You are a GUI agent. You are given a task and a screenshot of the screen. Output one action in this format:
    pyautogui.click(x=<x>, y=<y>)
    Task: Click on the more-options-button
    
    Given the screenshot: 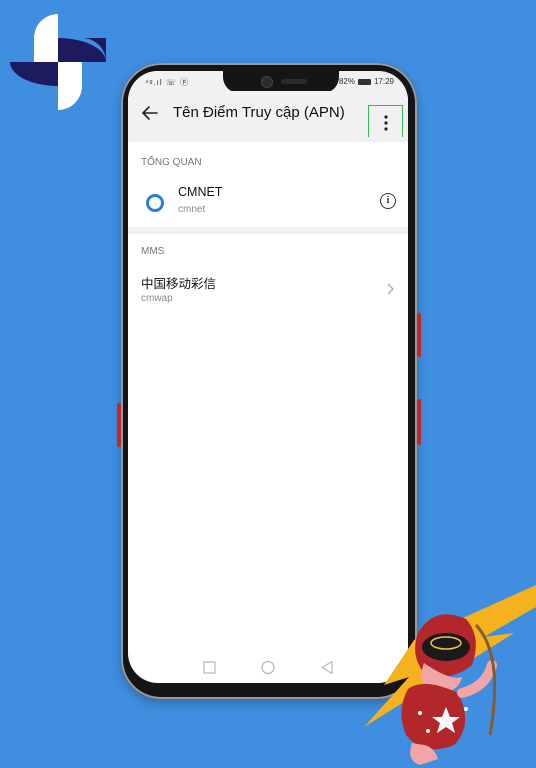 What is the action you would take?
    pyautogui.click(x=385, y=123)
    